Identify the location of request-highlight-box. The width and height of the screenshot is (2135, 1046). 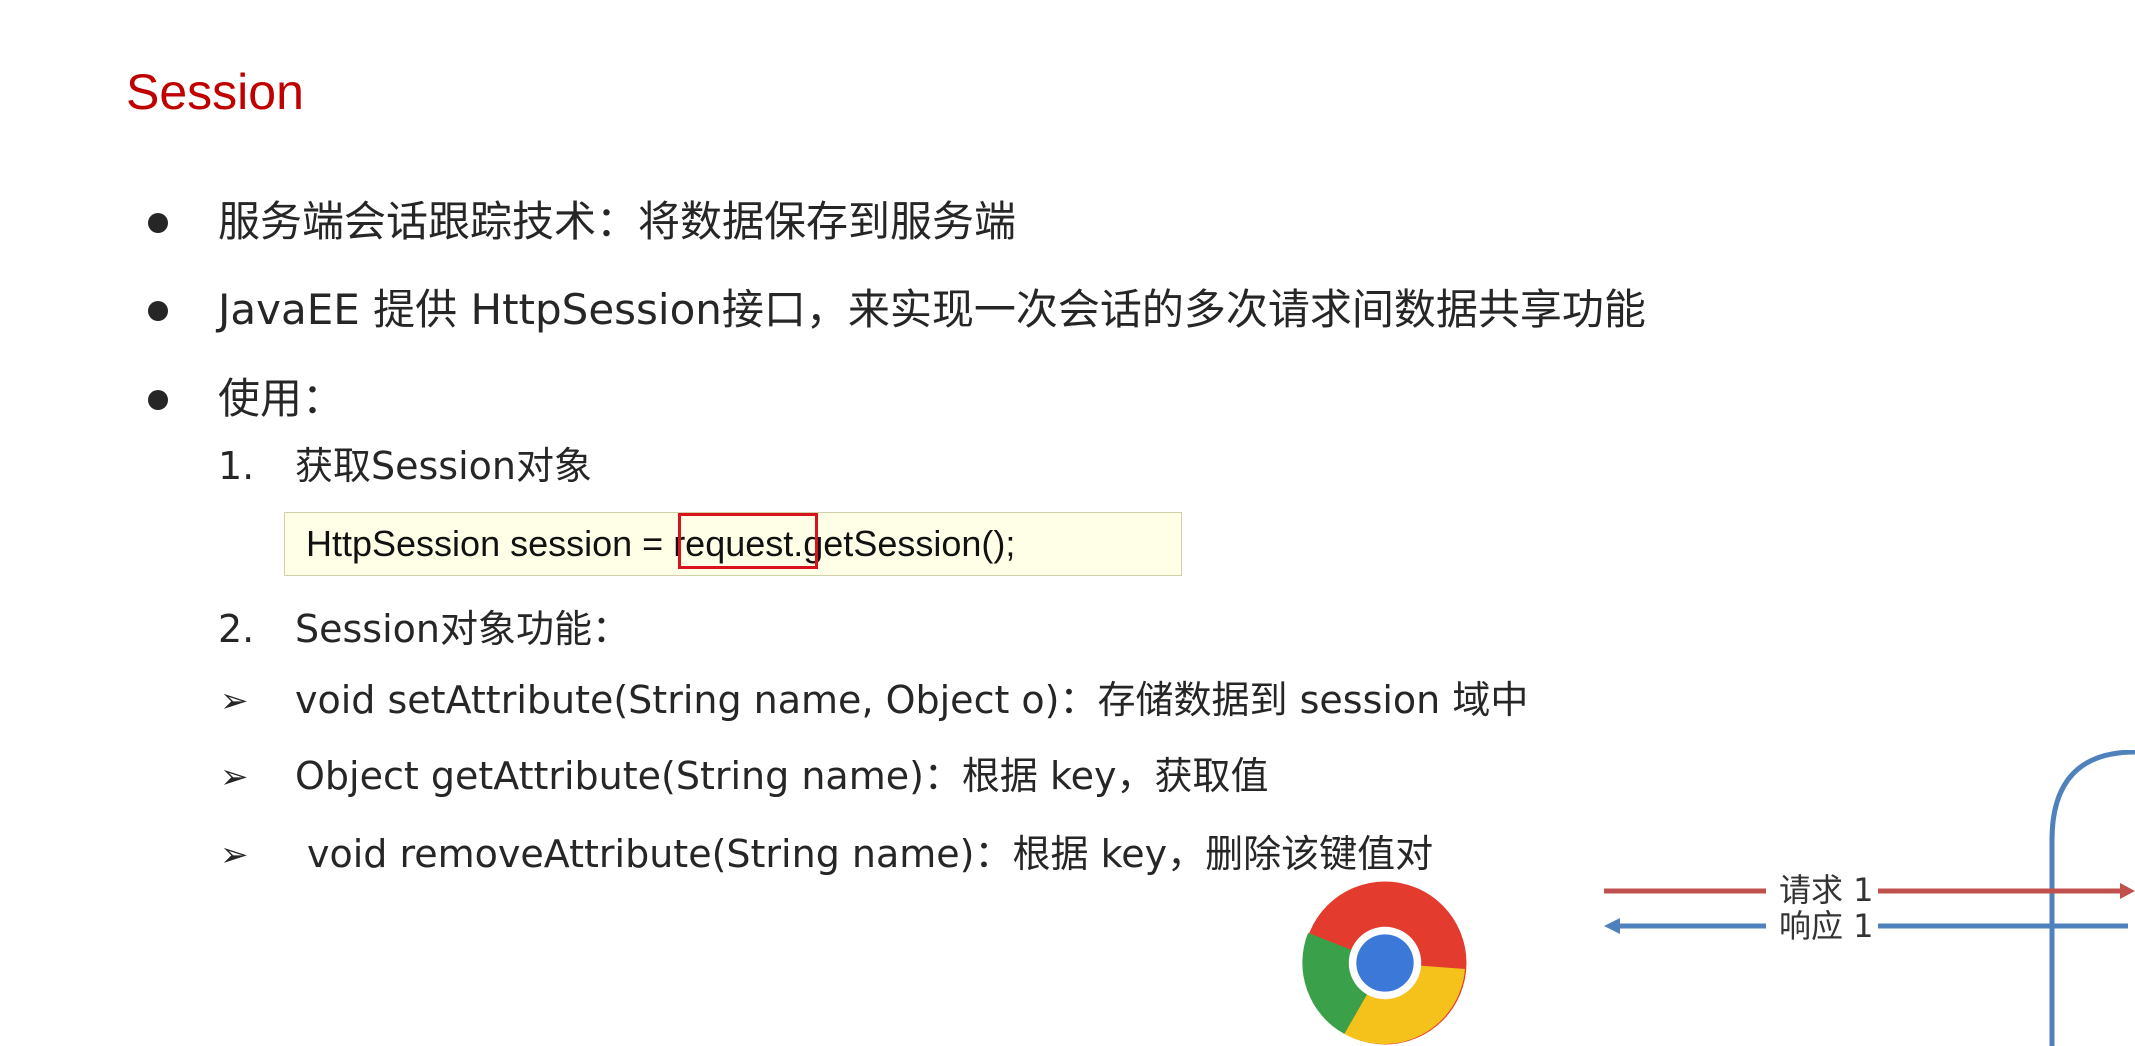
(748, 541).